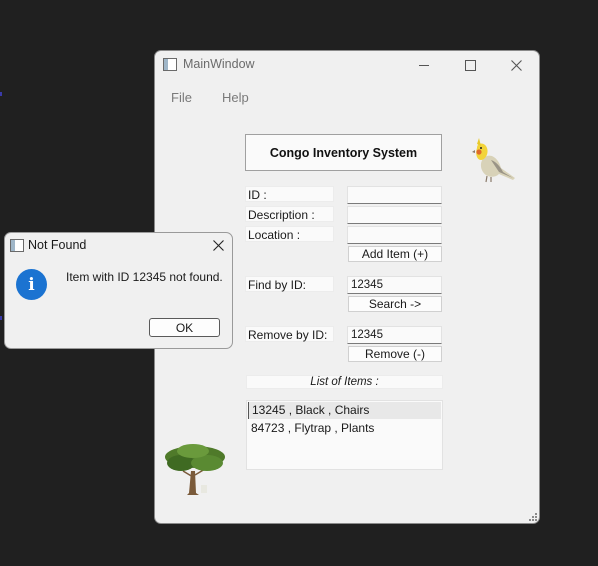  I want to click on dialog-close-button, so click(218, 245).